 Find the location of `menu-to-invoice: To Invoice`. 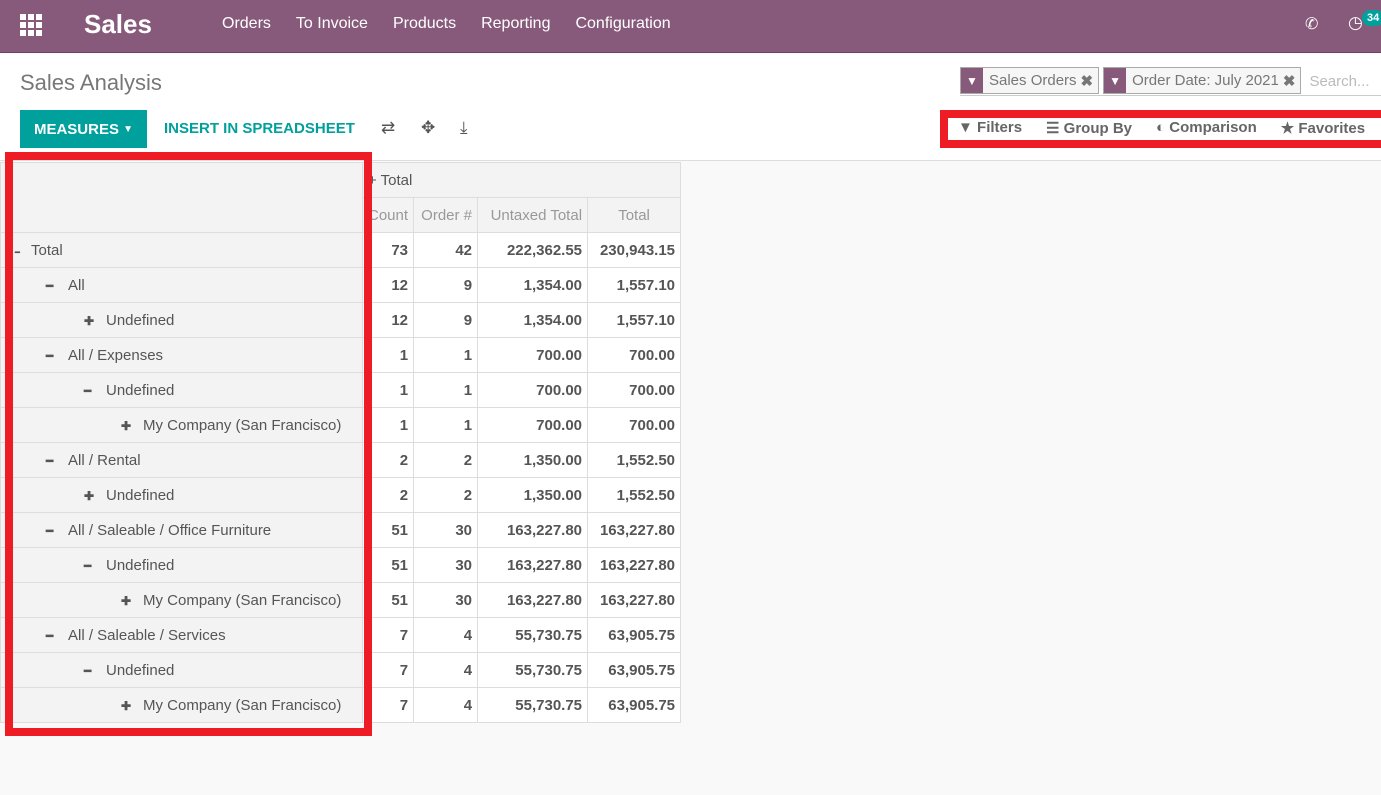

menu-to-invoice: To Invoice is located at coordinates (332, 24).